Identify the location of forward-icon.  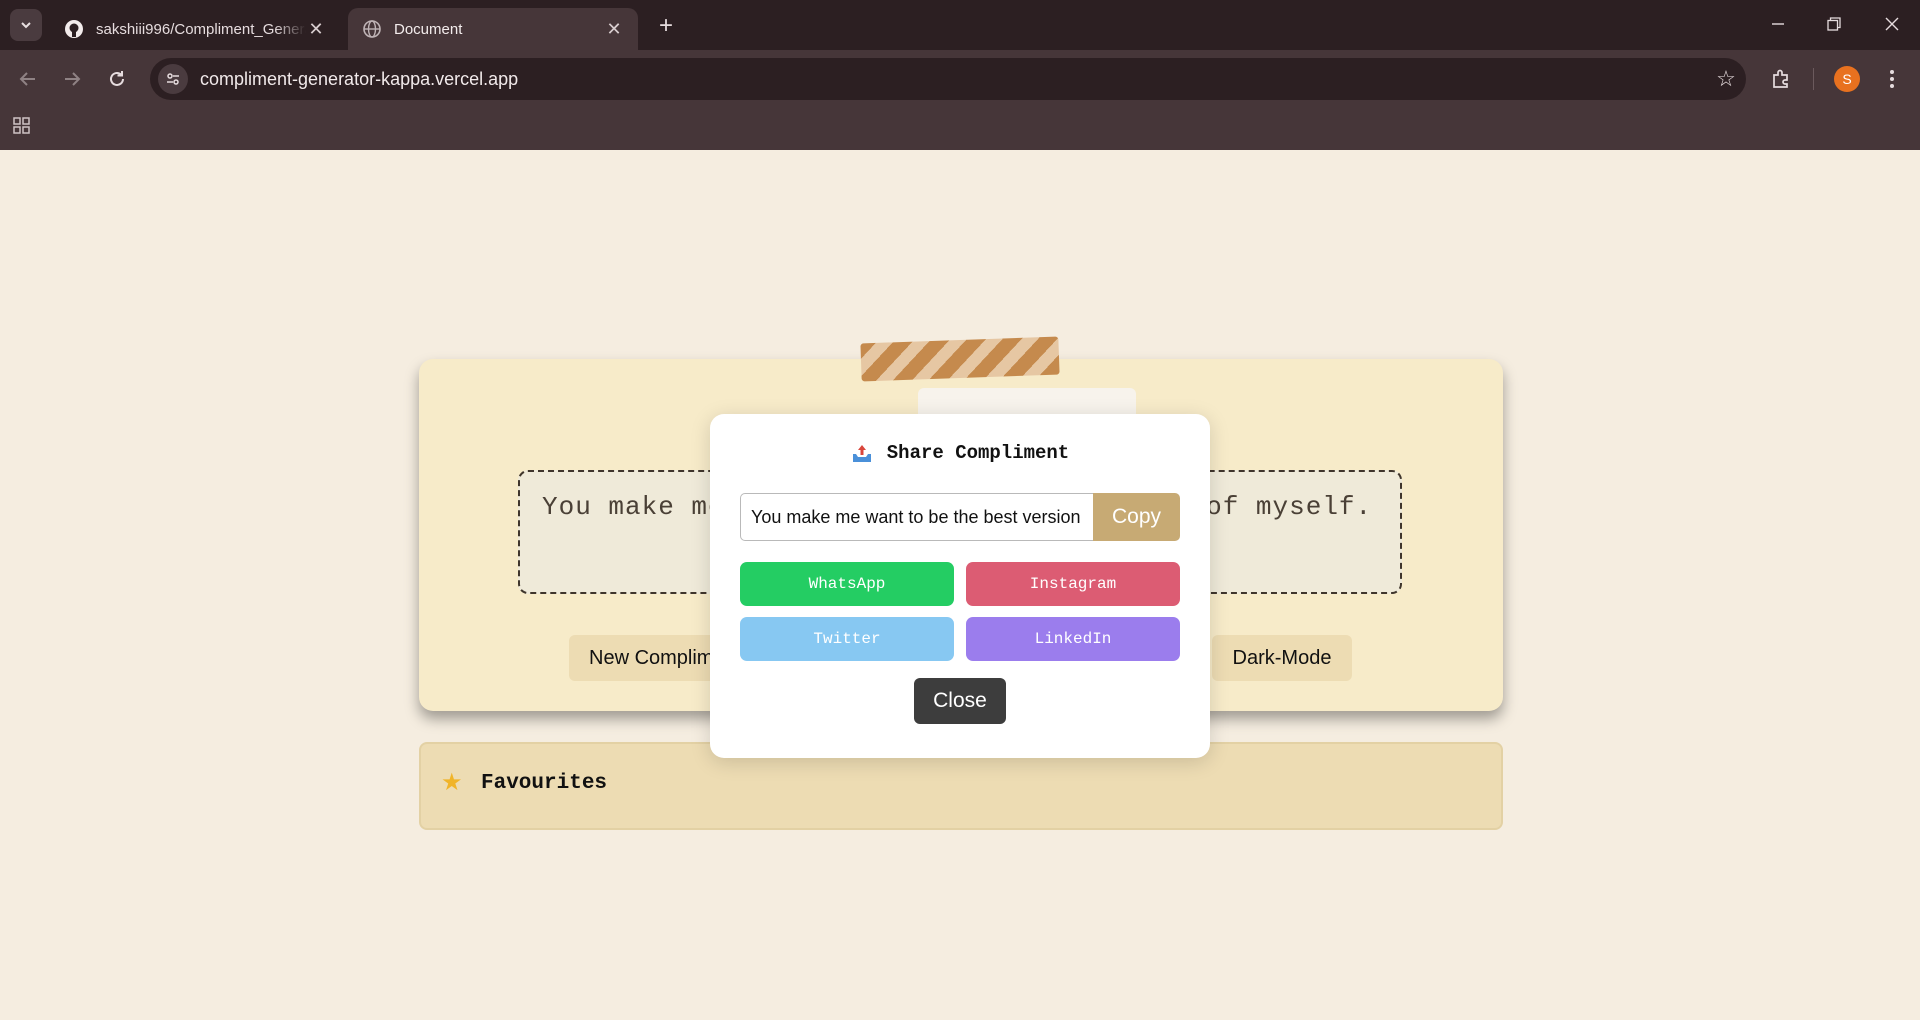
(72, 79).